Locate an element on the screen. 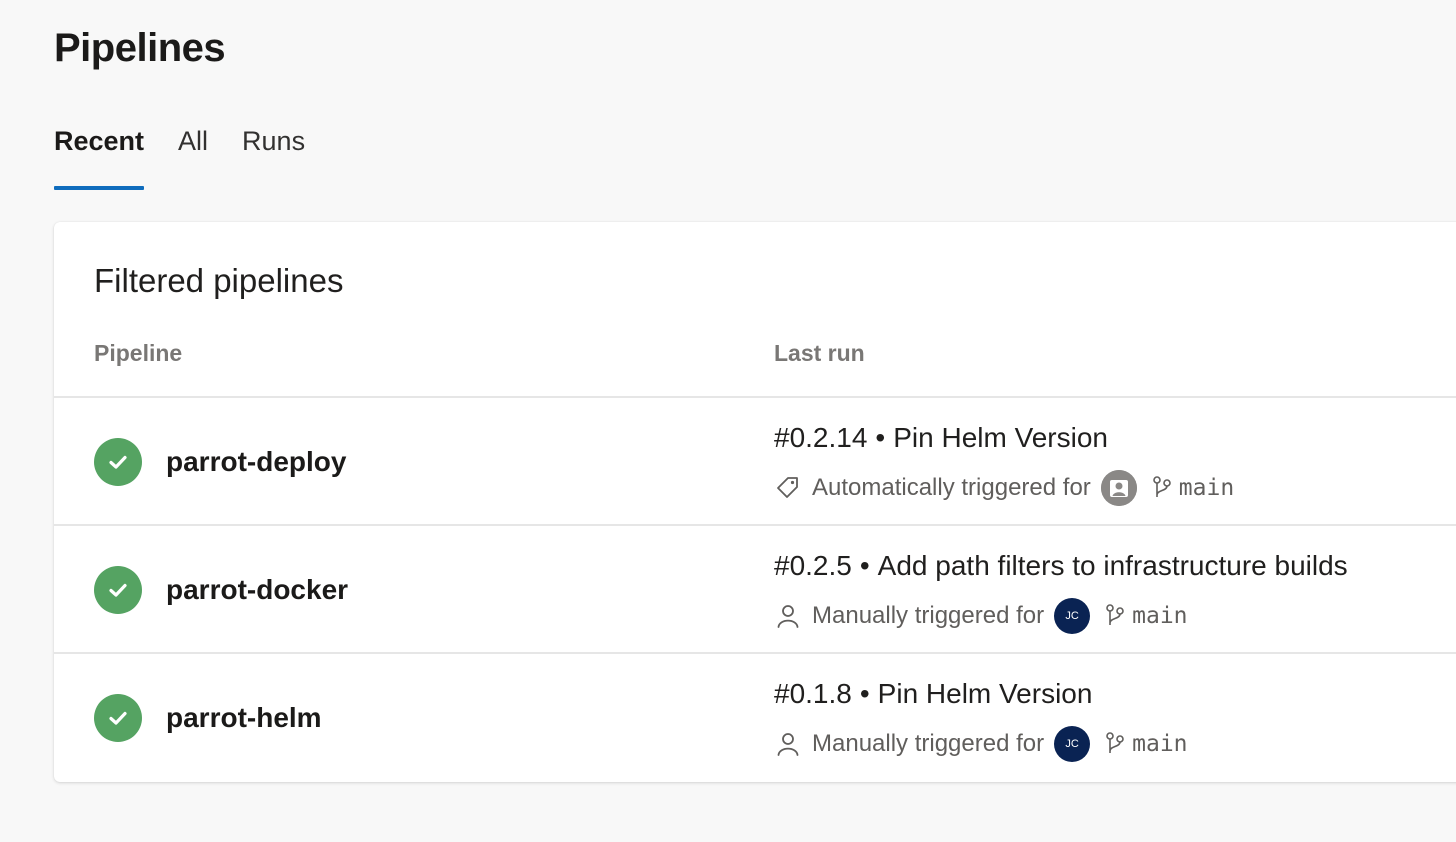 This screenshot has width=1456, height=842. run-number: #0.1.8 is located at coordinates (813, 693).